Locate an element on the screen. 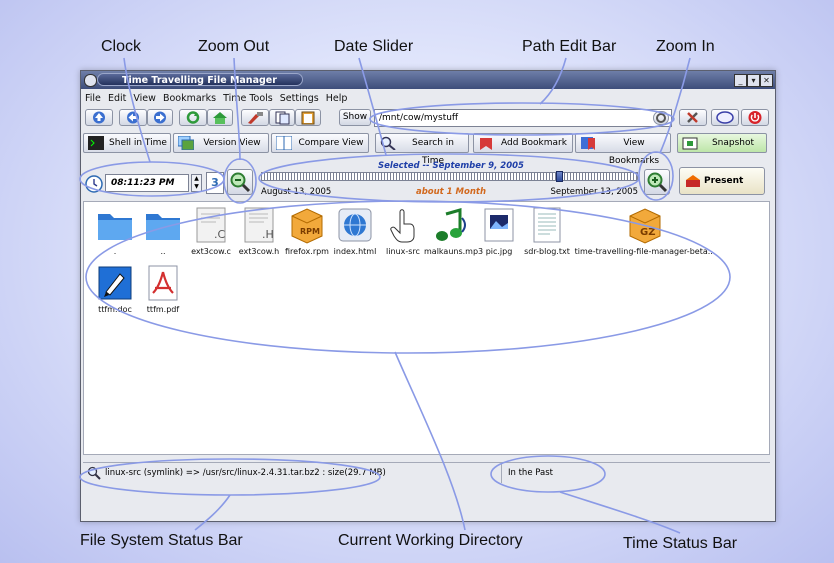  maximize-button: ▾ is located at coordinates (753, 80).